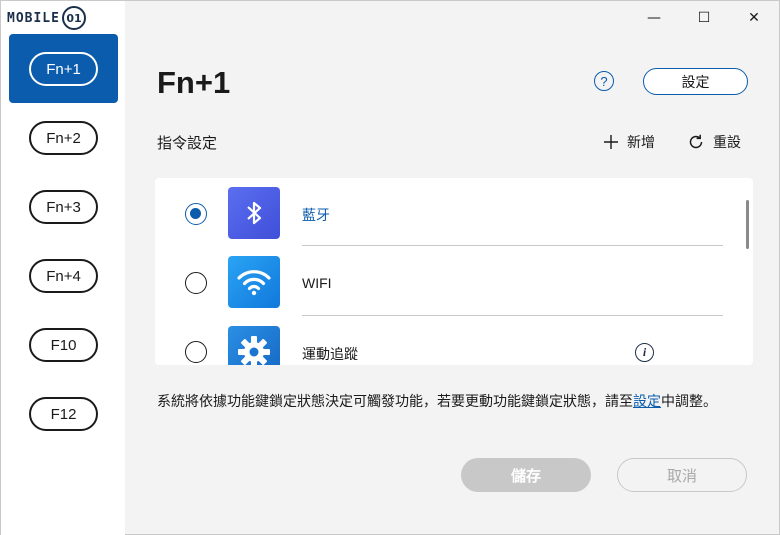  I want to click on bluetooth-icon, so click(254, 213).